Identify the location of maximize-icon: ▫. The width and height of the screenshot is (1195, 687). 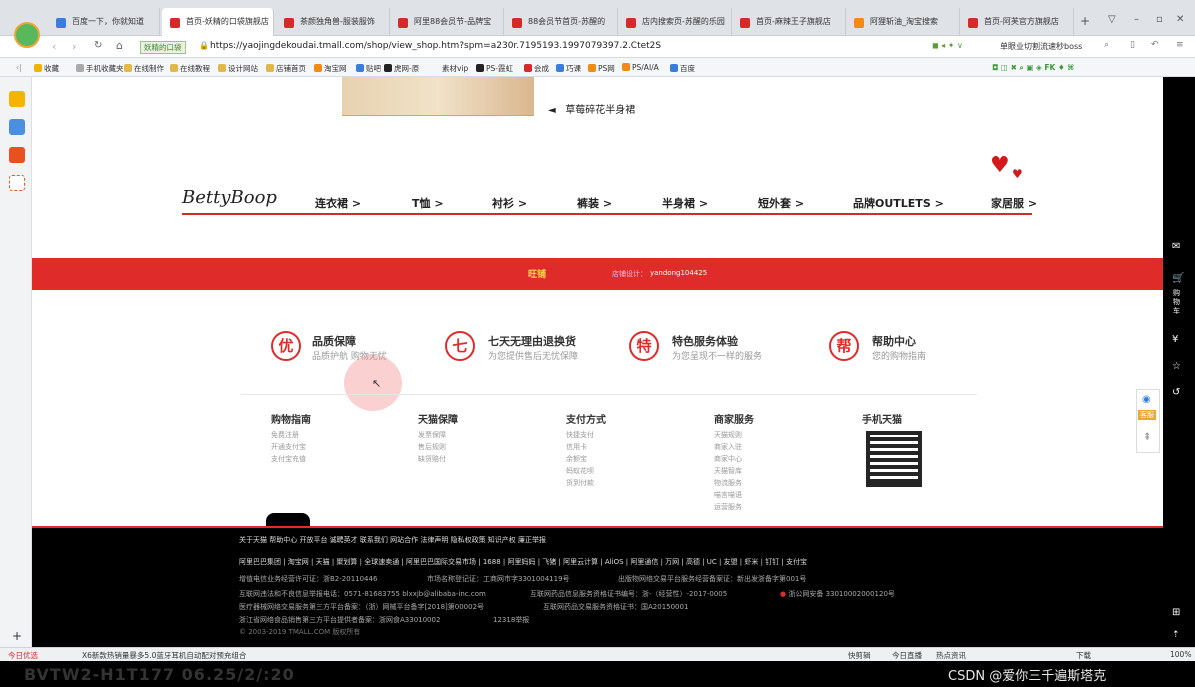
(1159, 19).